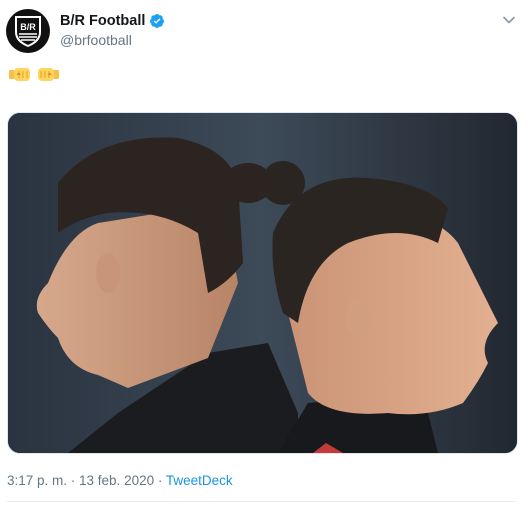 Image resolution: width=530 pixels, height=505 pixels. What do you see at coordinates (48, 74) in the screenshot?
I see `fist-bump-right-emoji` at bounding box center [48, 74].